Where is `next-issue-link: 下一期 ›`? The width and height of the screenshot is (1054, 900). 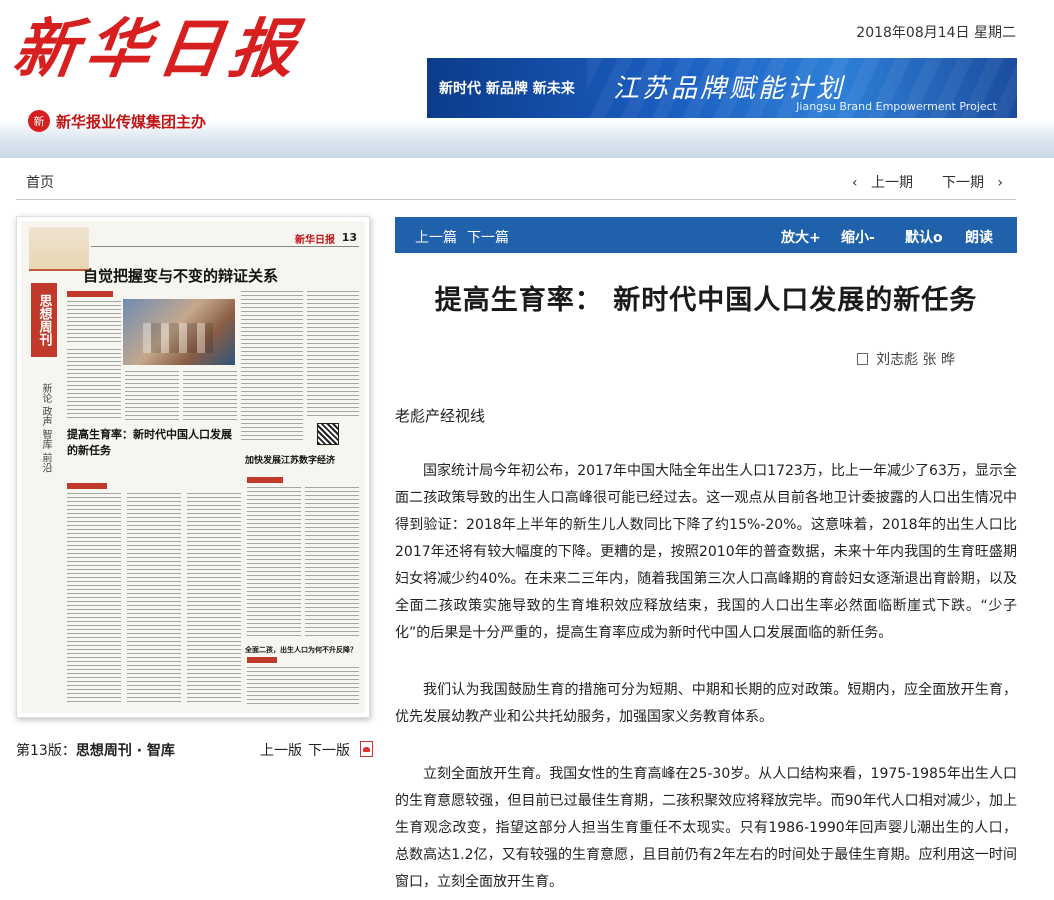 next-issue-link: 下一期 › is located at coordinates (972, 182).